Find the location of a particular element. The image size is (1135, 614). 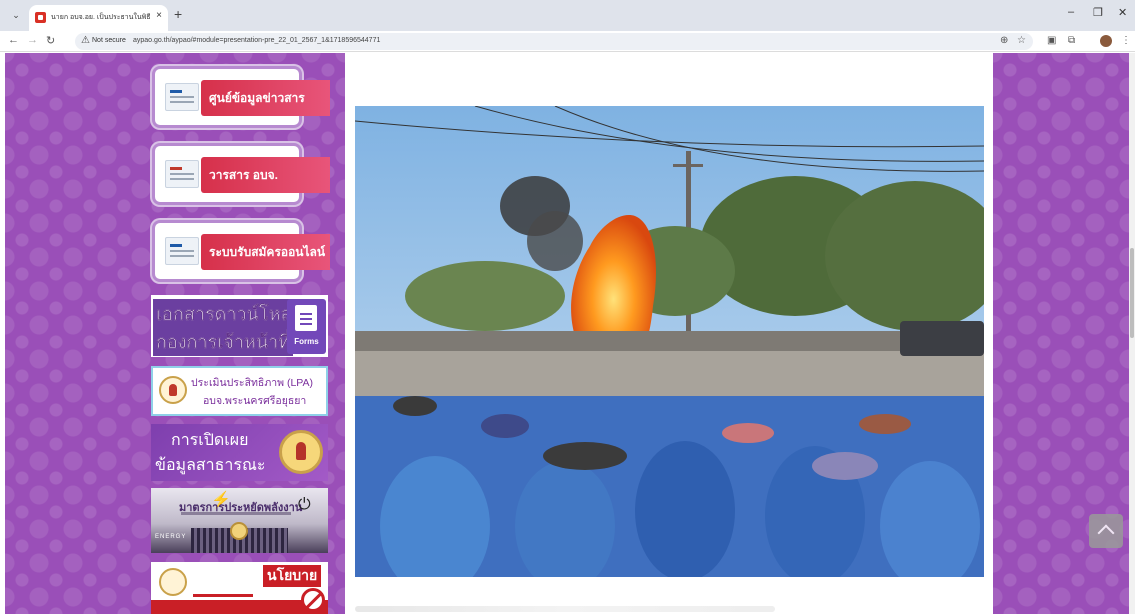

google-forms-icon: Forms is located at coordinates (306, 326).